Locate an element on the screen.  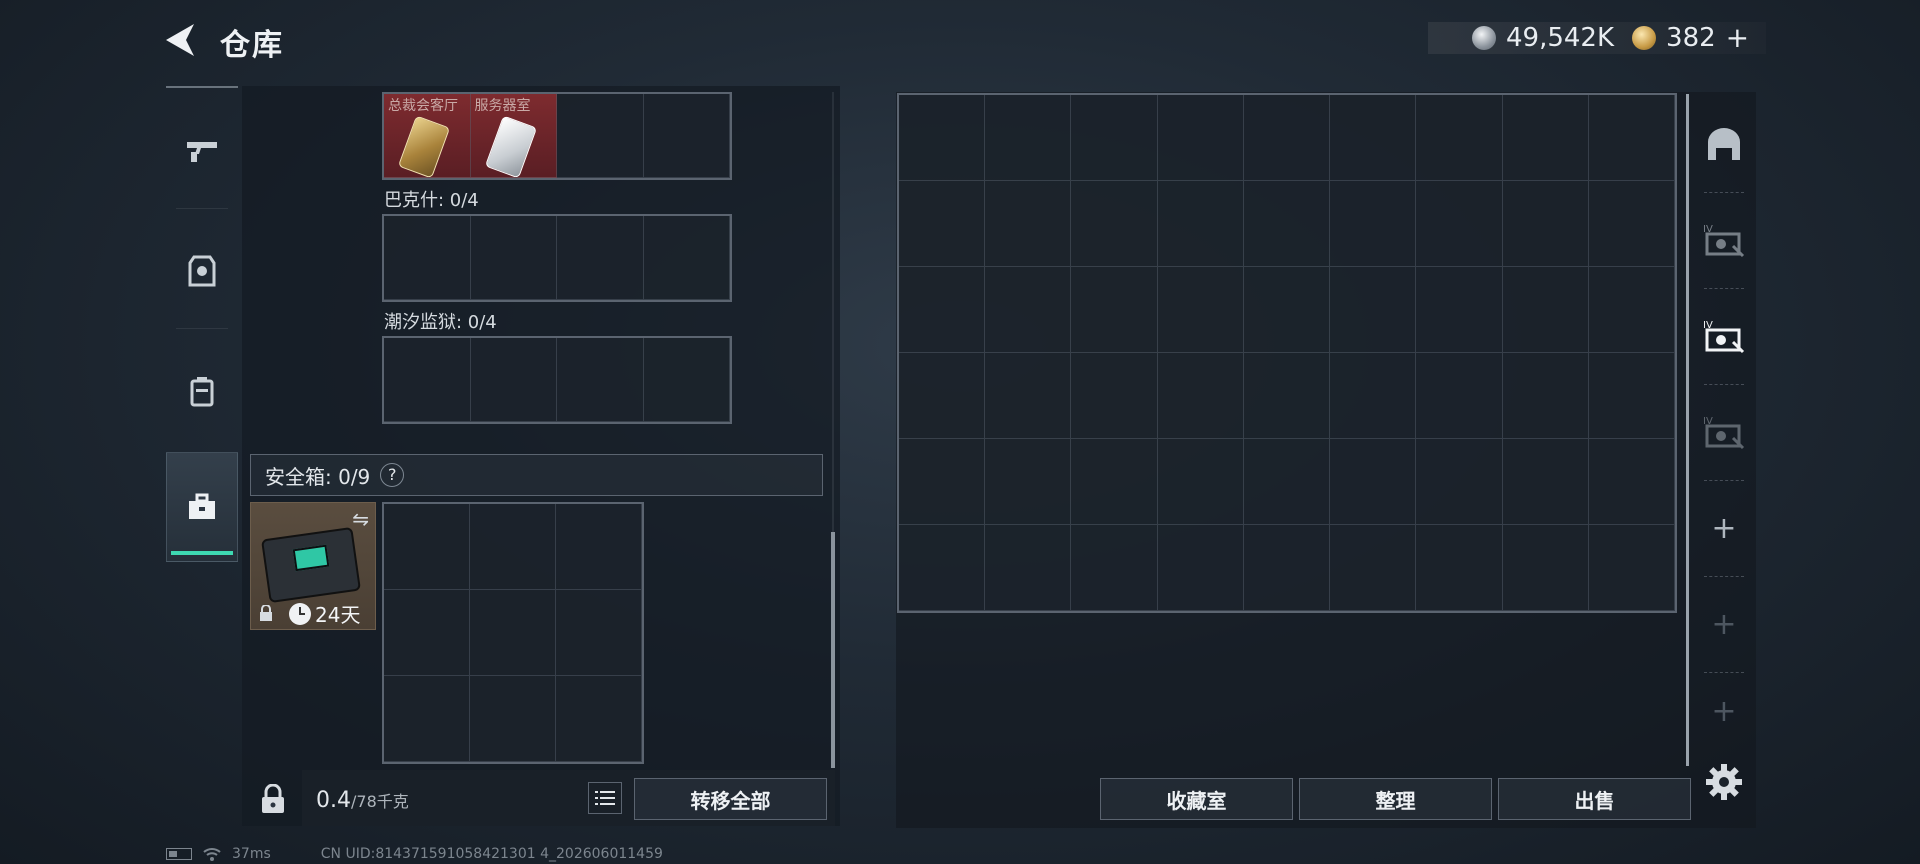
sort-button: 整理 is located at coordinates (1395, 799).